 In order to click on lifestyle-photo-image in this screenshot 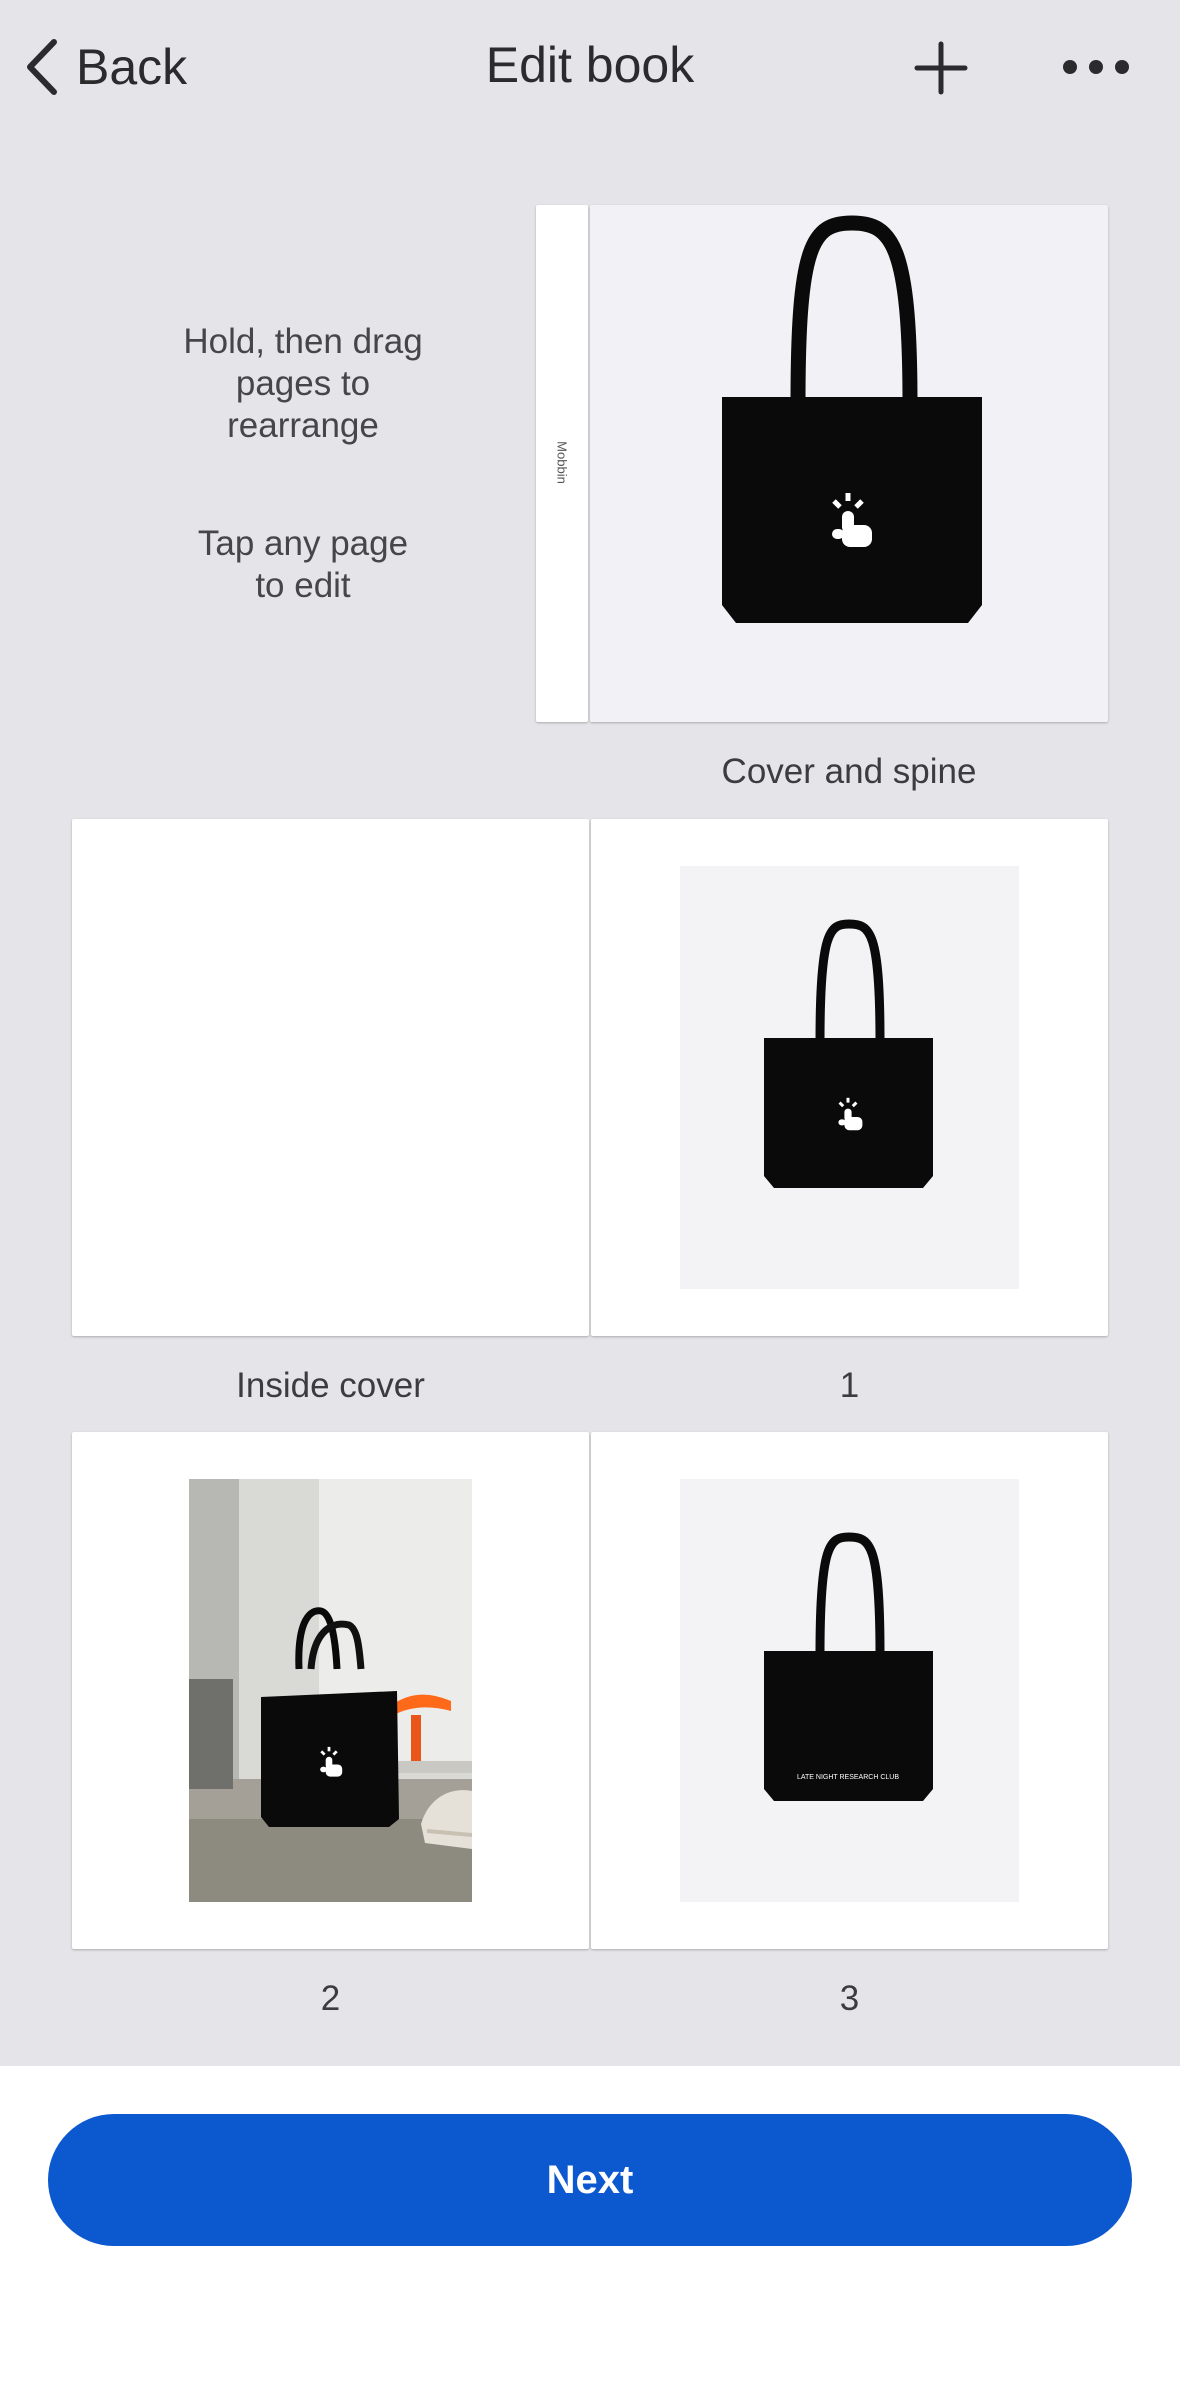, I will do `click(330, 1690)`.